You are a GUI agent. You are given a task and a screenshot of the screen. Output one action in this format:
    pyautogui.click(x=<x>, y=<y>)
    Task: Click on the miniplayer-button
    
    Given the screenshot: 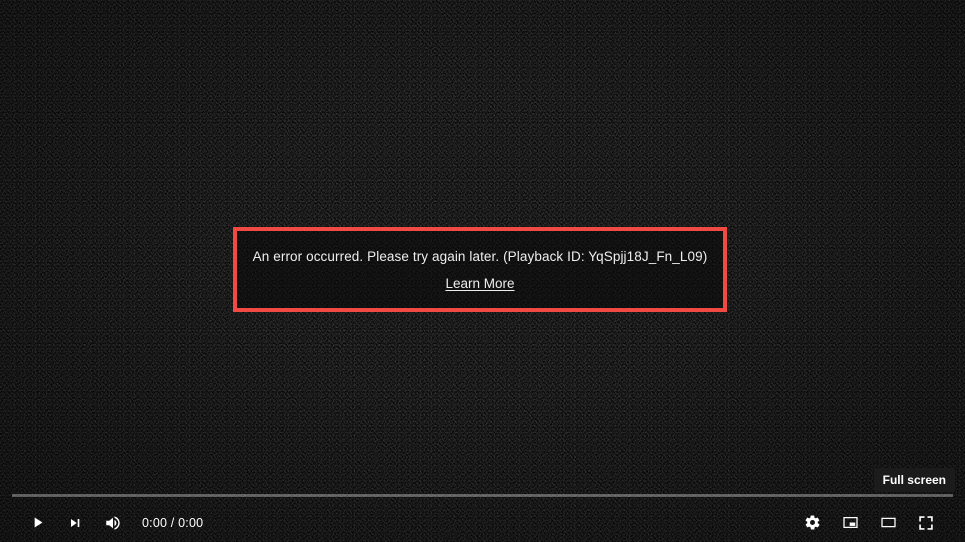 What is the action you would take?
    pyautogui.click(x=850, y=523)
    